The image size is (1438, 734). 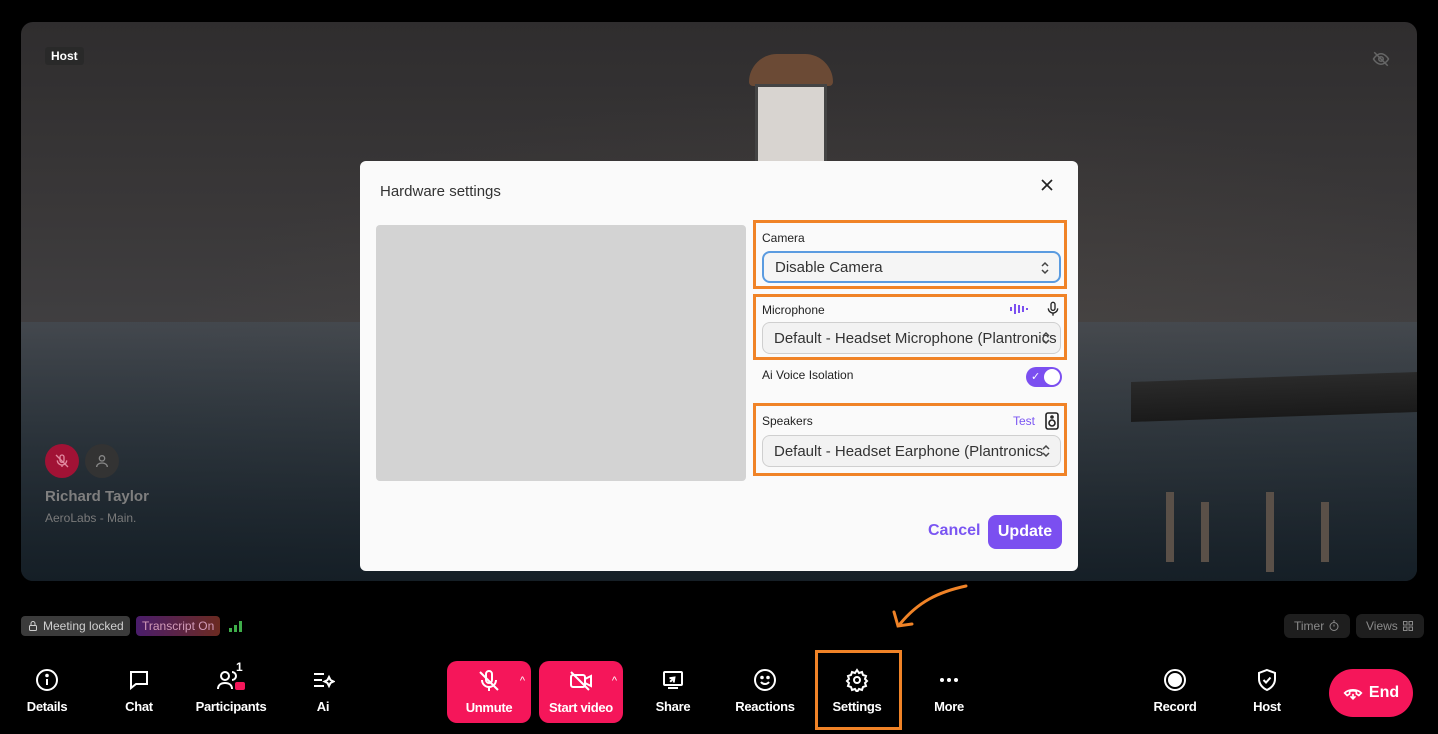 What do you see at coordinates (489, 692) in the screenshot?
I see `unmute-button: ^ Unmute` at bounding box center [489, 692].